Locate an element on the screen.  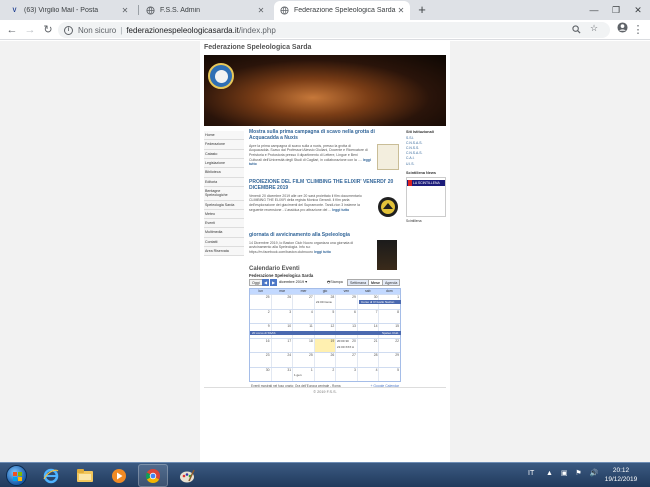
month-view-button: Mese is located at coordinates (375, 282).